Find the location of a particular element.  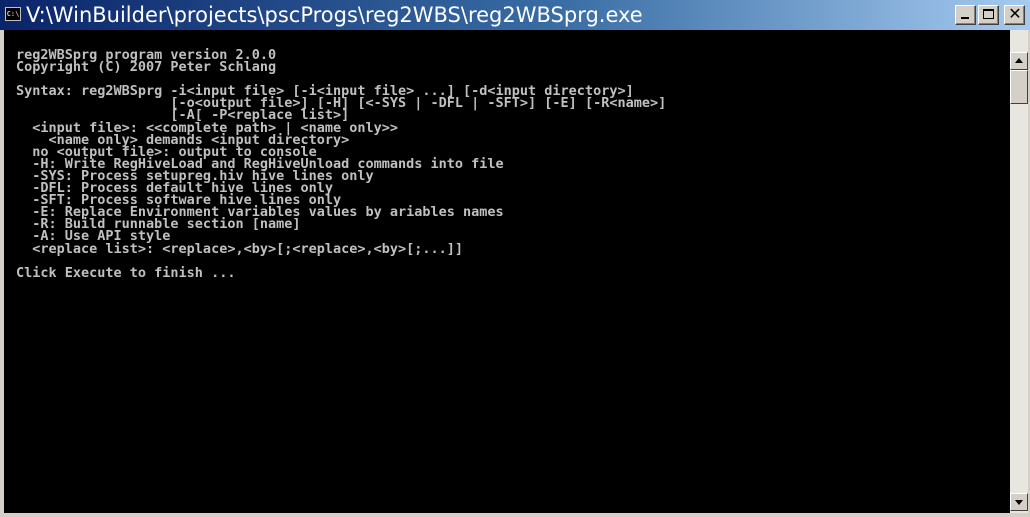

scroll-up-button is located at coordinates (1019, 61).